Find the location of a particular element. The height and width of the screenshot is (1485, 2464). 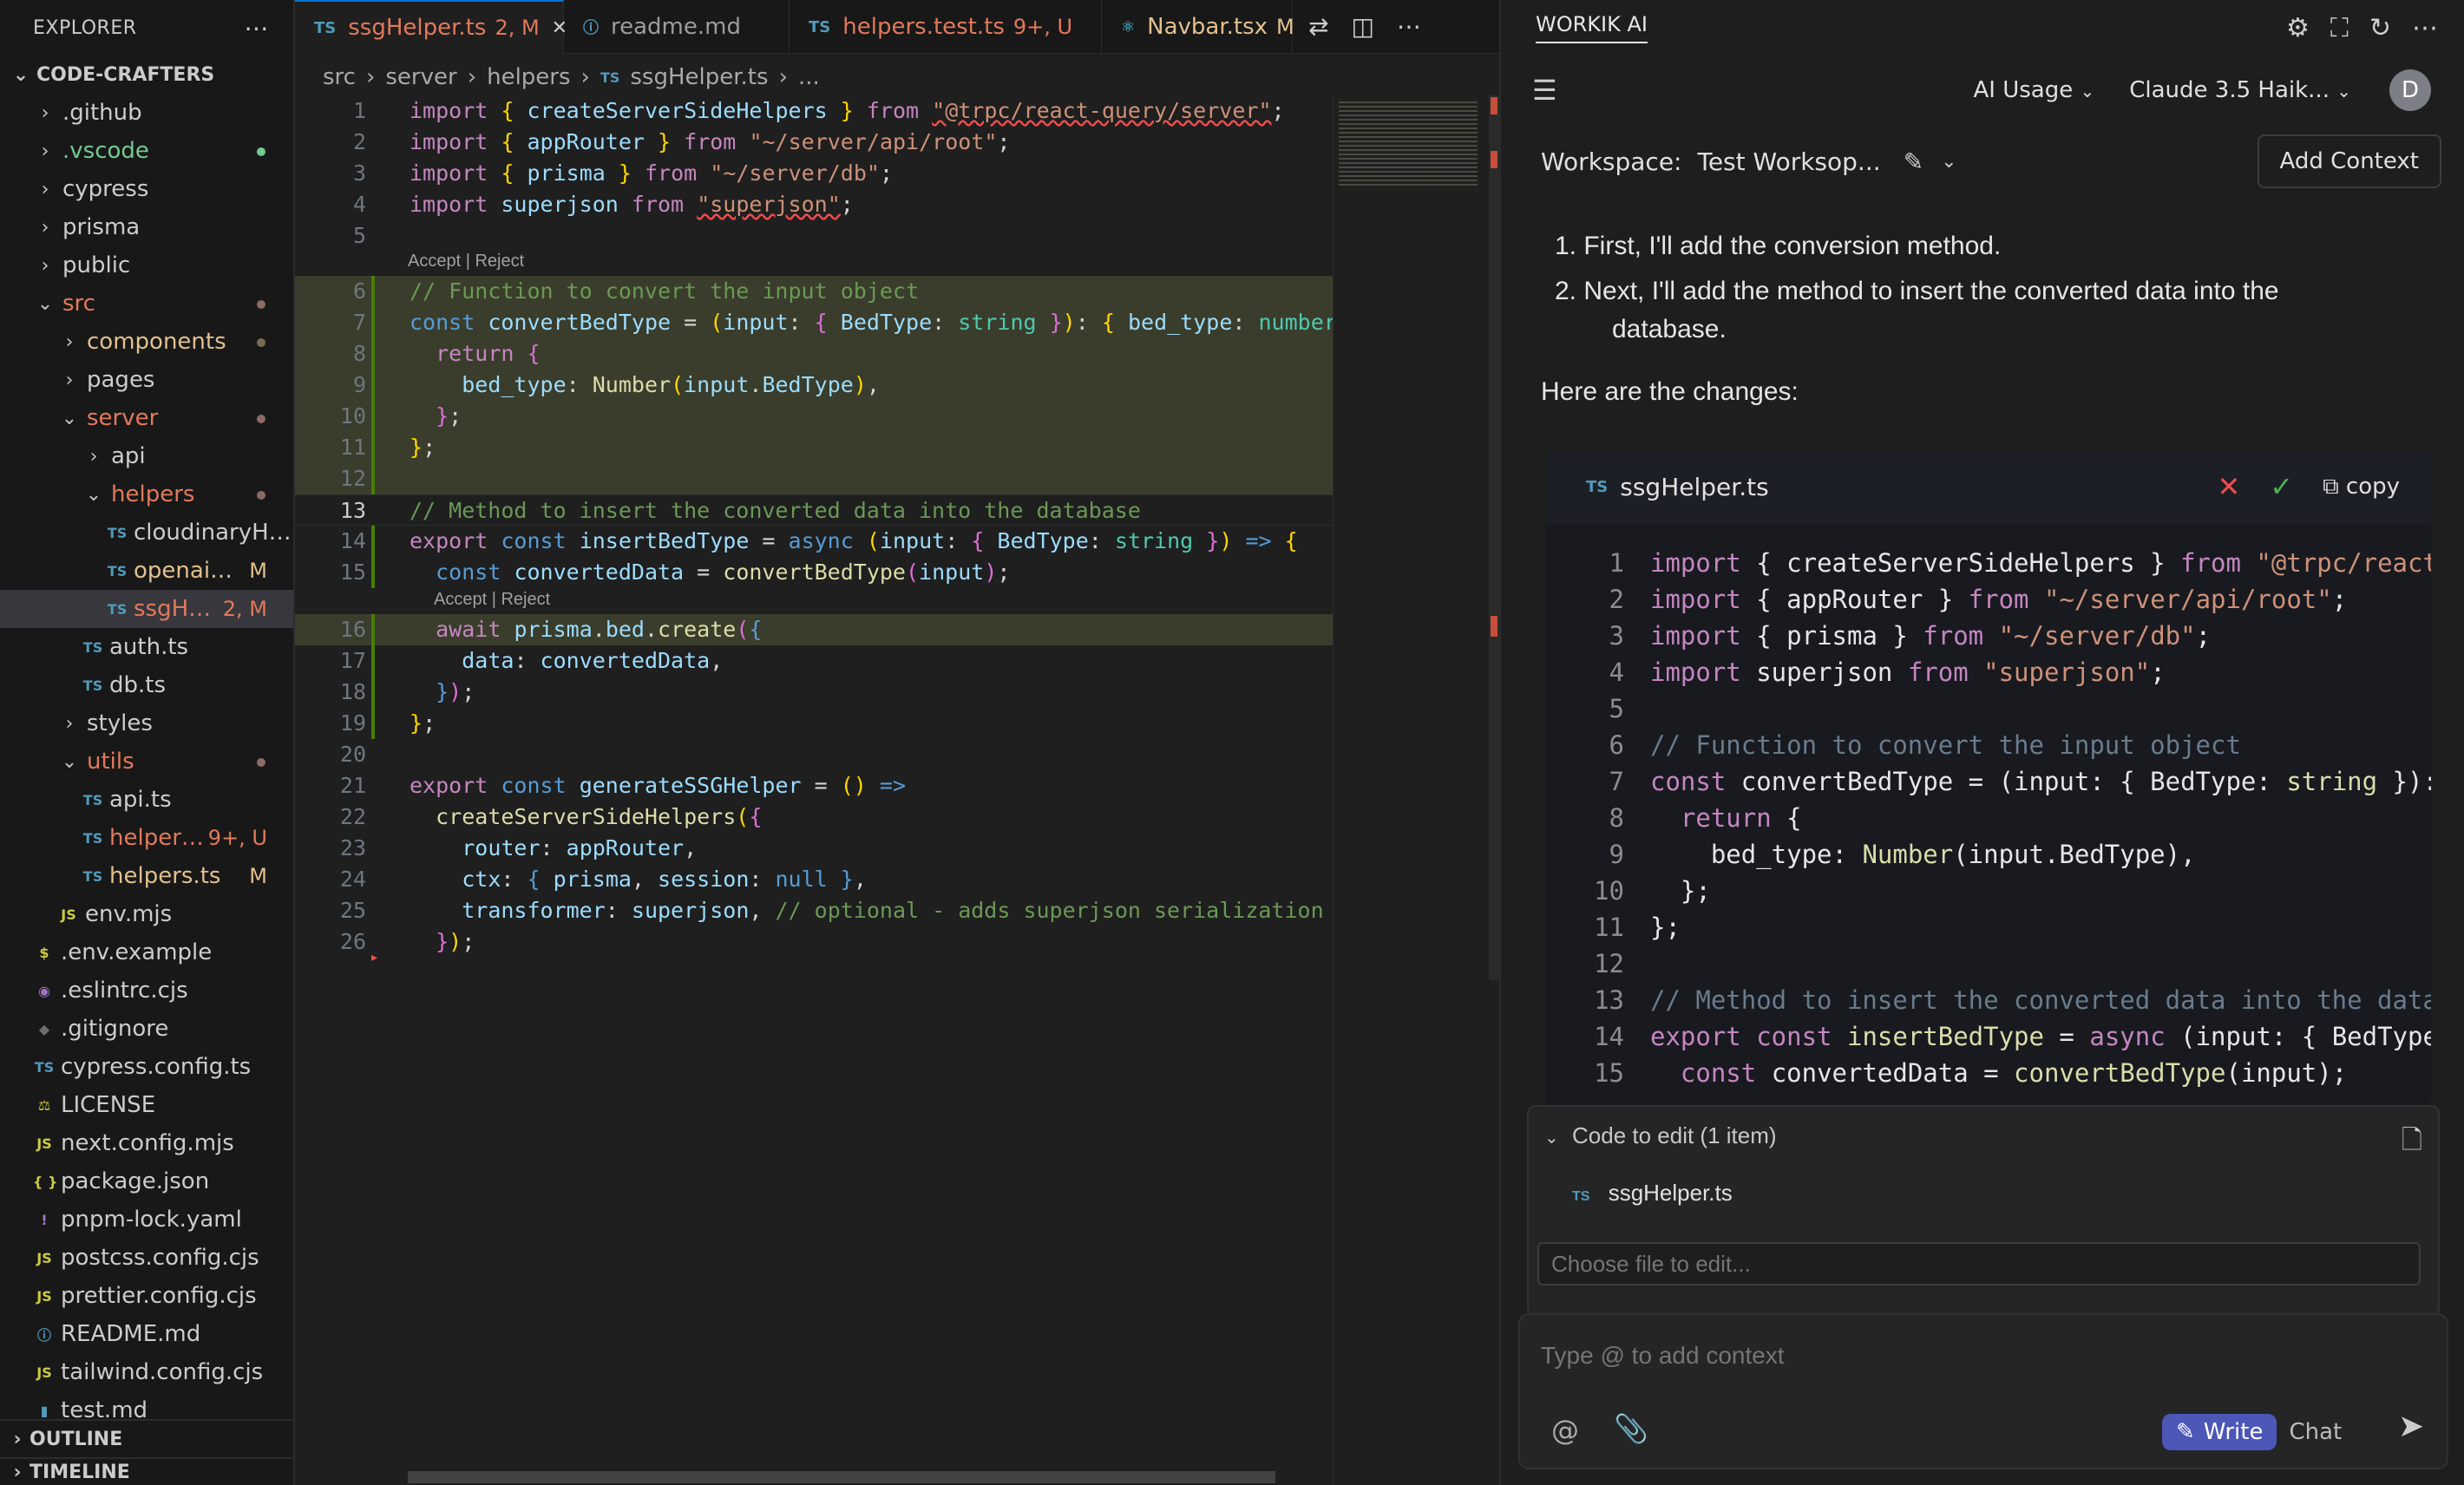

mention-icon: @ is located at coordinates (1565, 1430).